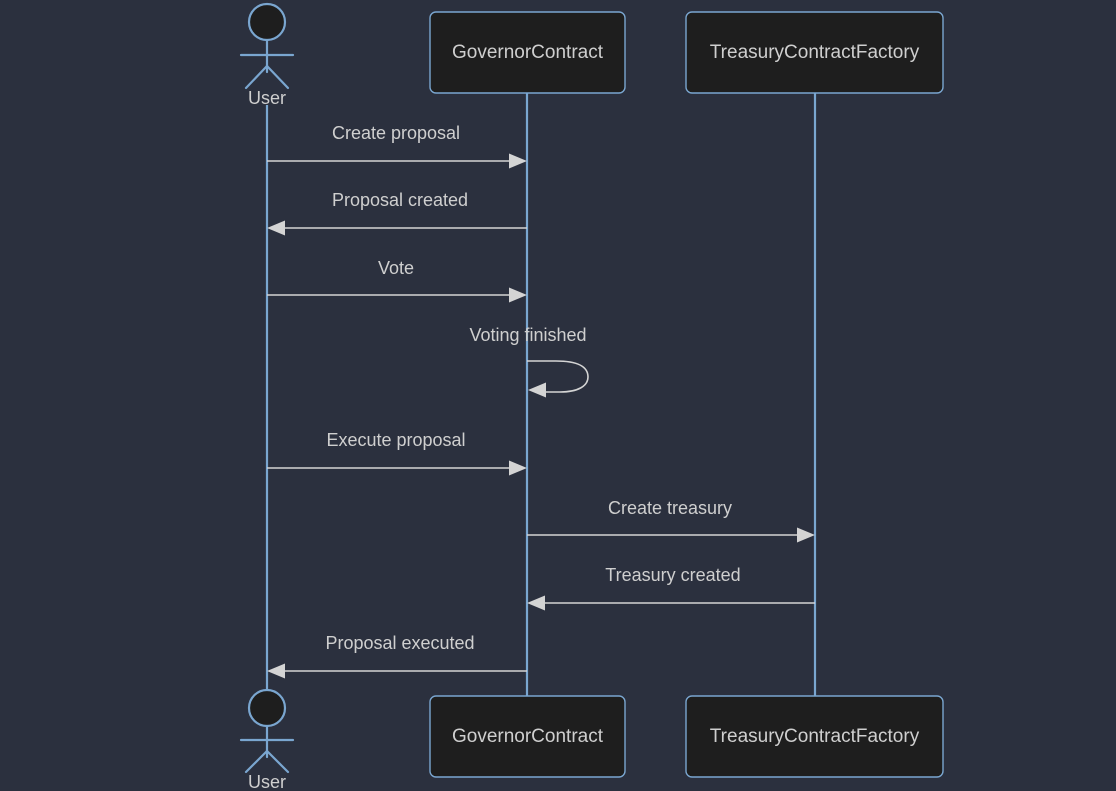 The width and height of the screenshot is (1116, 791). Describe the element at coordinates (671, 588) in the screenshot. I see `message-treasury-created: Treasury created` at that location.